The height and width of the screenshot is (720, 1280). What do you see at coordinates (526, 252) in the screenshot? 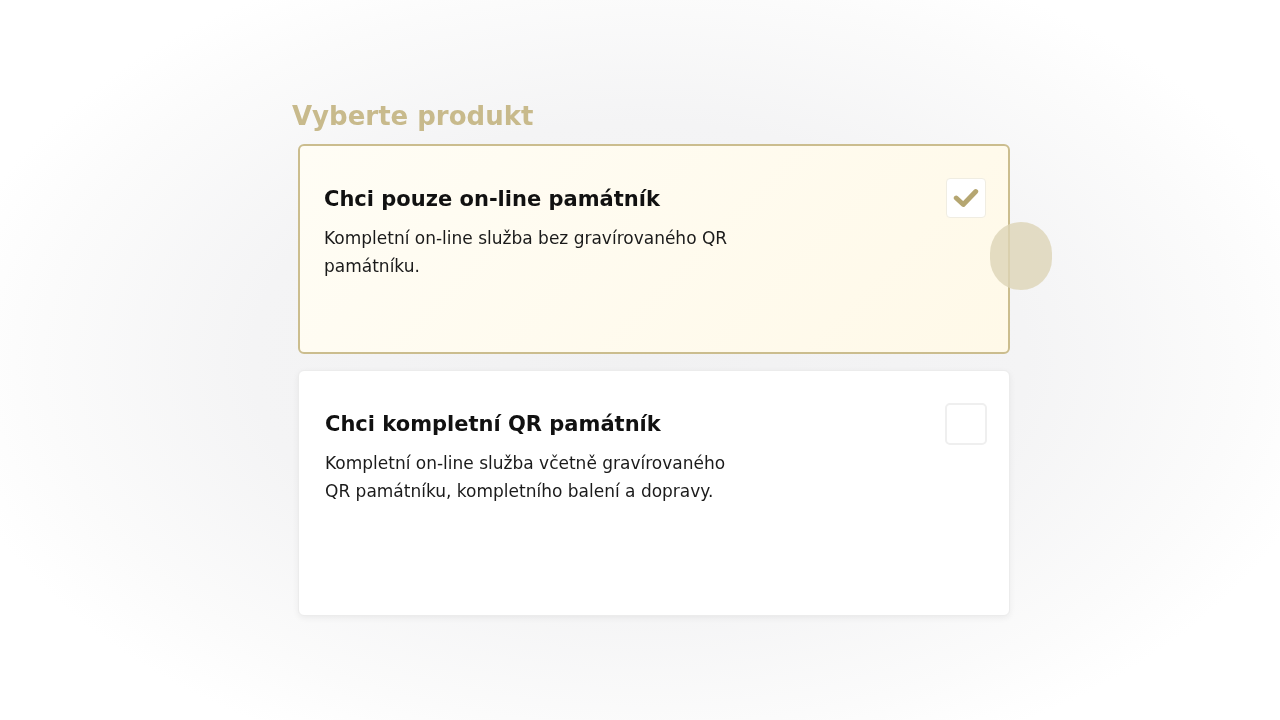
I see `option-description: Kompletní on-line služba bez gravírovaného QR památníku.` at bounding box center [526, 252].